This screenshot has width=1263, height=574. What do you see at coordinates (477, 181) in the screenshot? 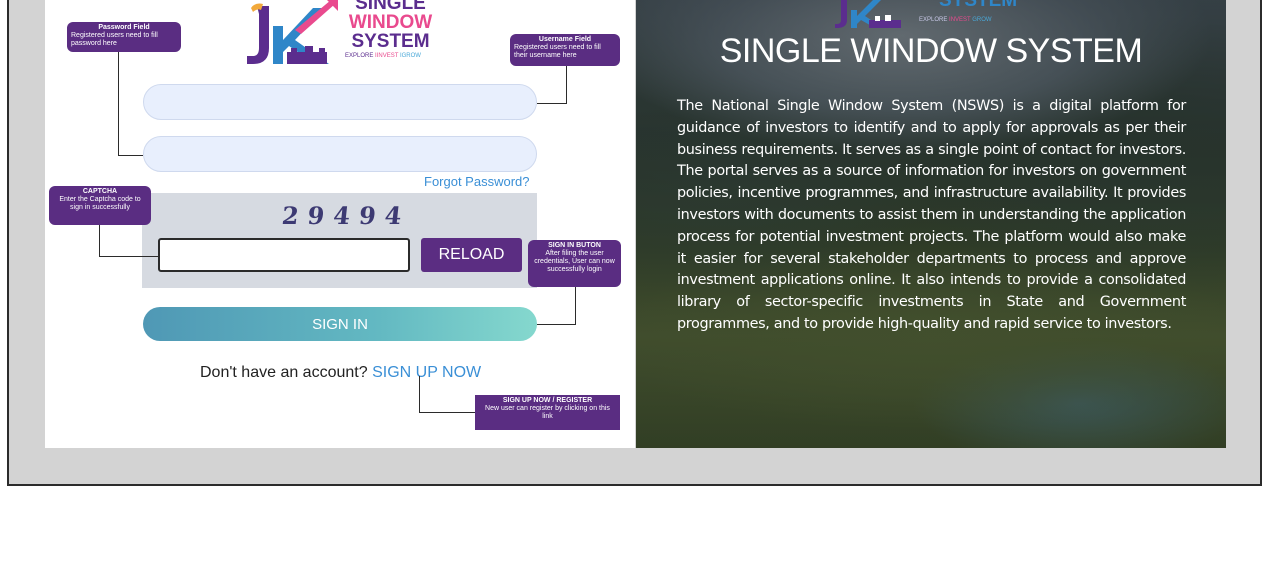
I see `forgot-password-link: Forgot Password?` at bounding box center [477, 181].